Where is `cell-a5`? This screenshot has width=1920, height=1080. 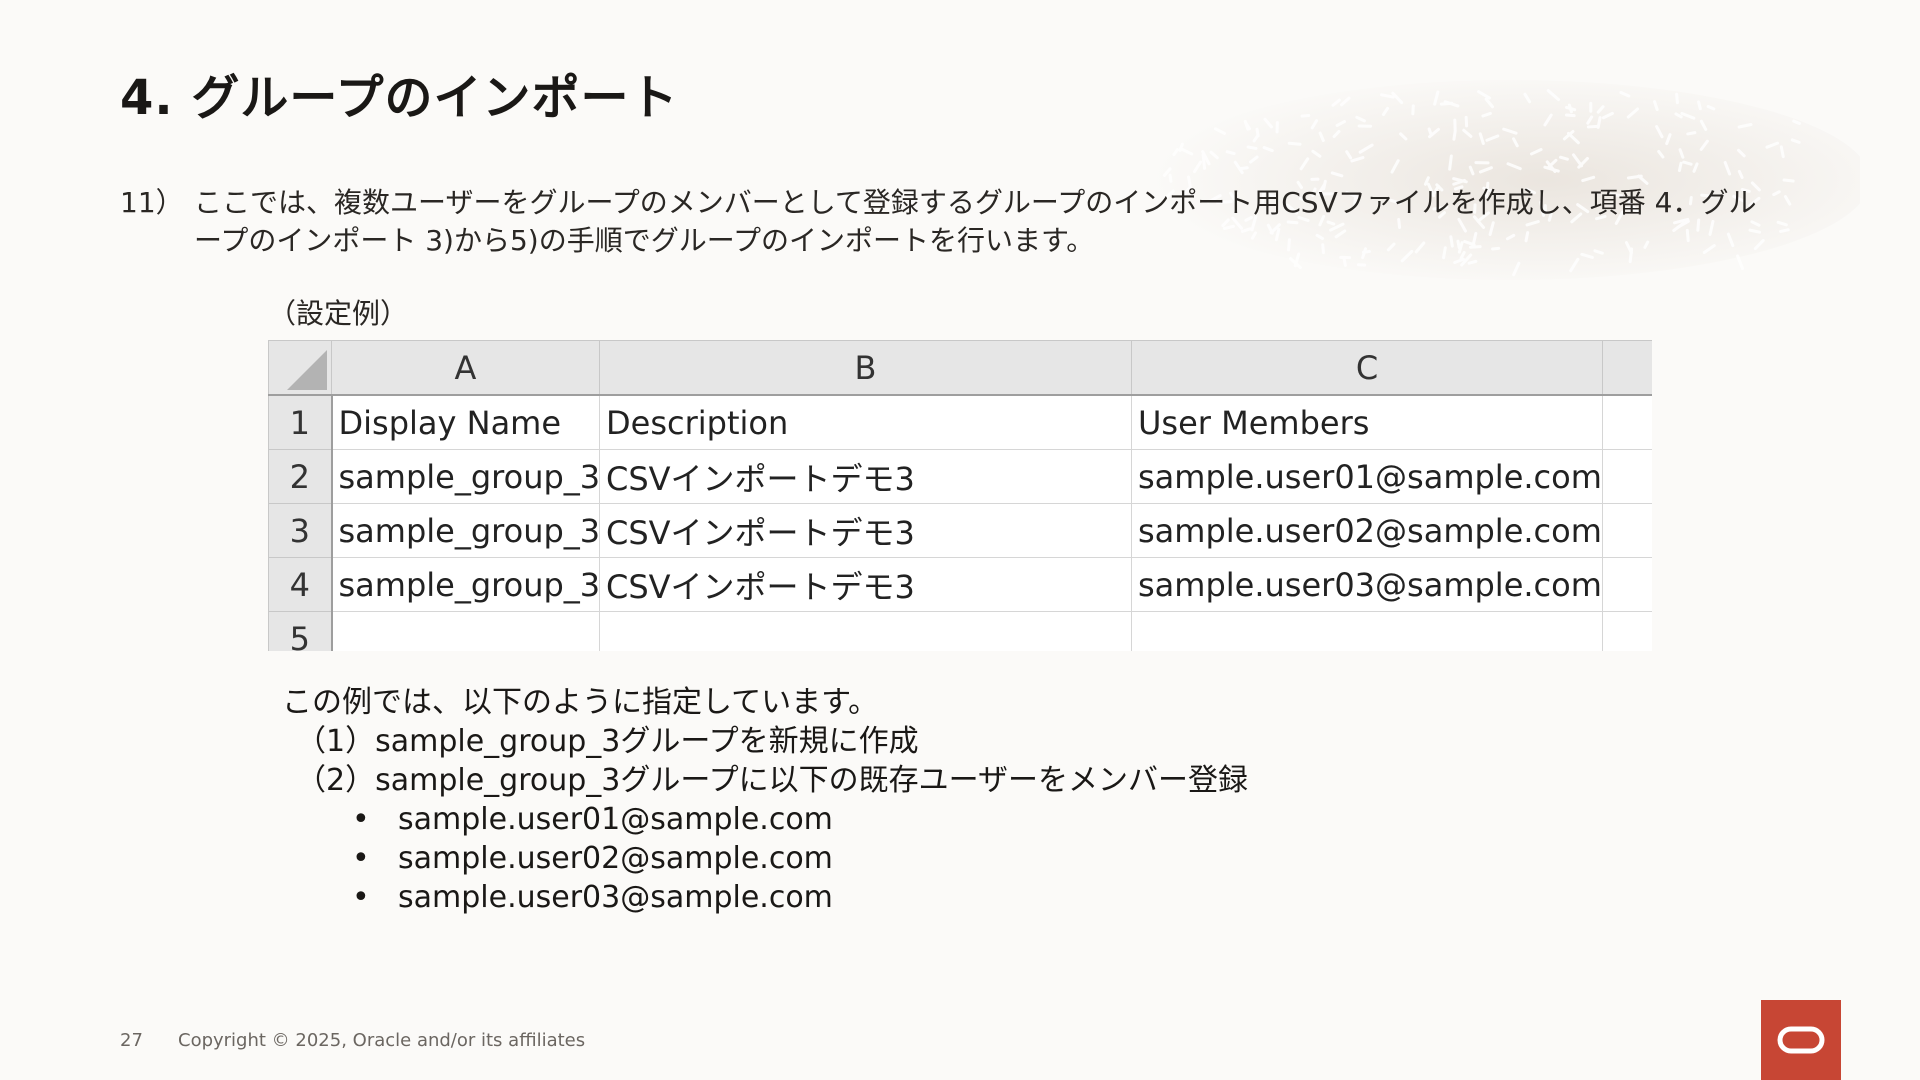 cell-a5 is located at coordinates (465, 631).